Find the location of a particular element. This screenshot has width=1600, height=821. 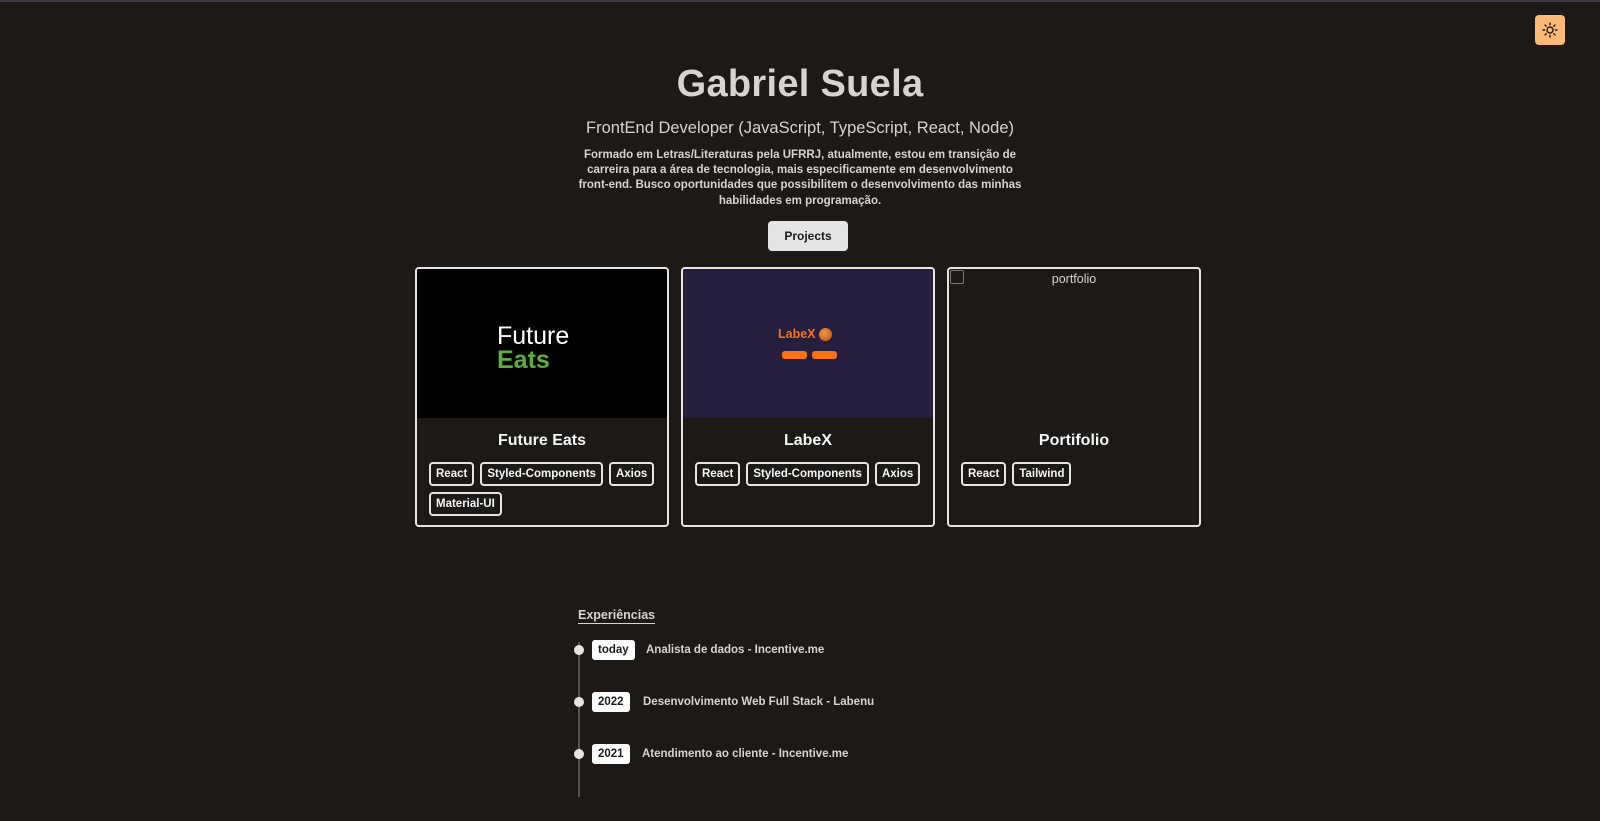

timeline-description: Desenvolvimento Web Full Stack - Labenu is located at coordinates (759, 702).